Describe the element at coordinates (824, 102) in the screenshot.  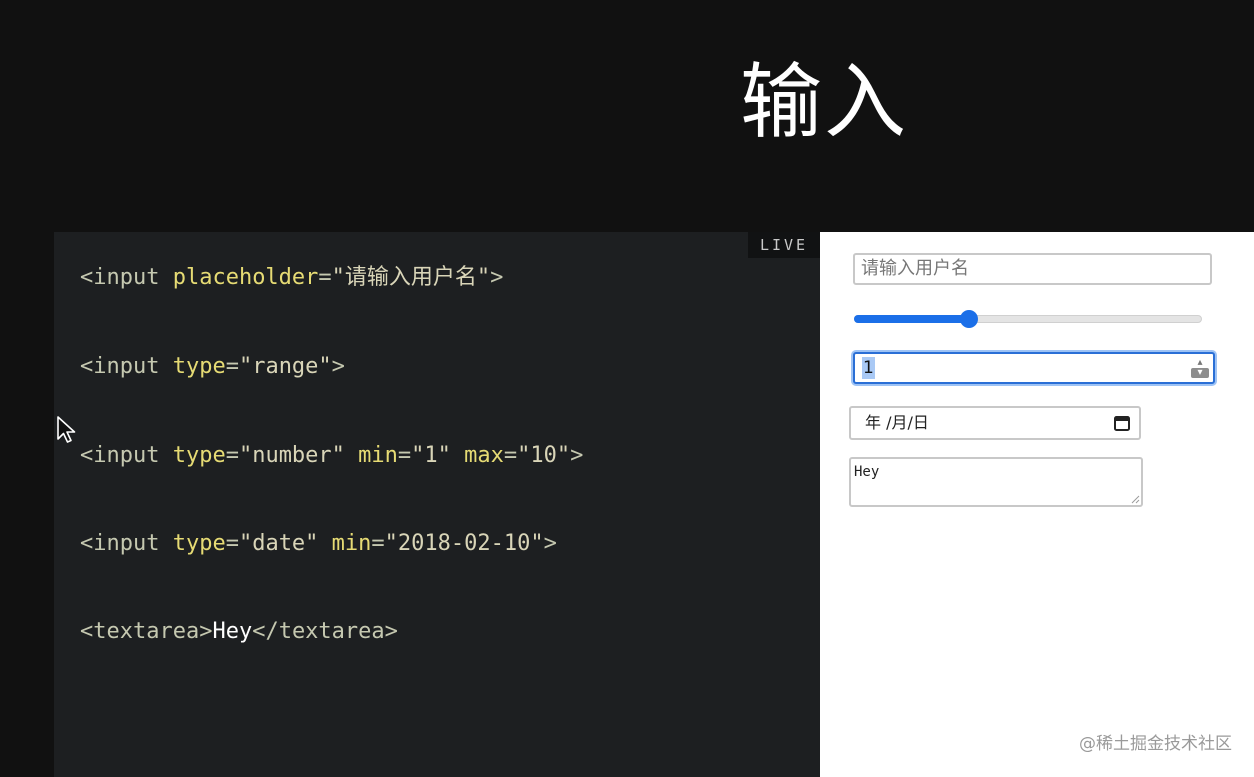
I see `slide-title: 输入` at that location.